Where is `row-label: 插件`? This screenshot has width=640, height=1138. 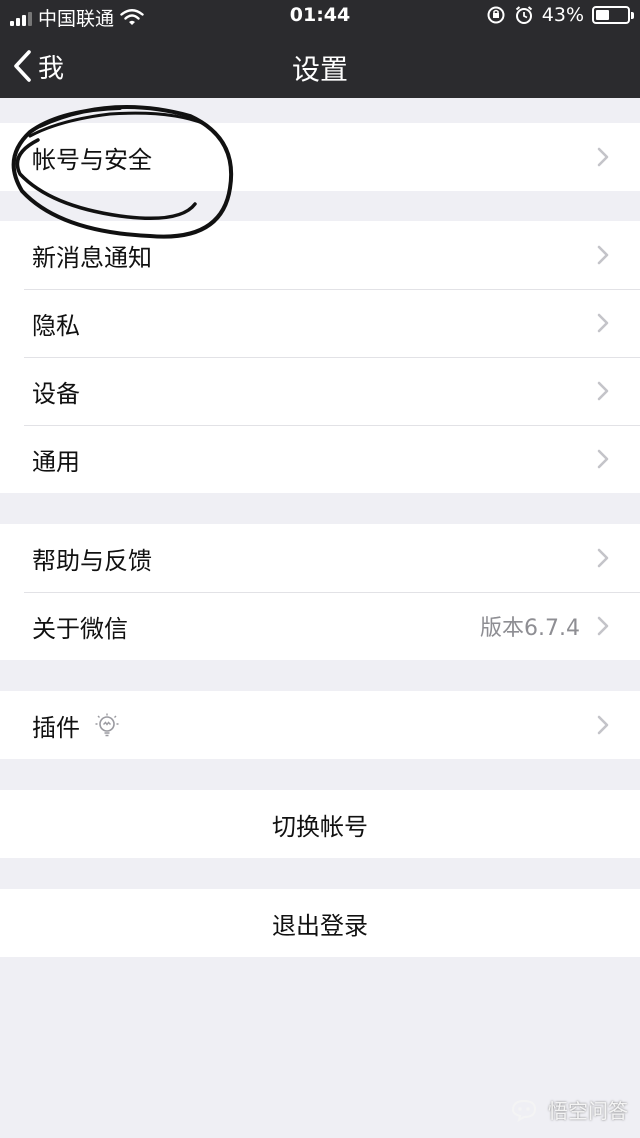 row-label: 插件 is located at coordinates (56, 727).